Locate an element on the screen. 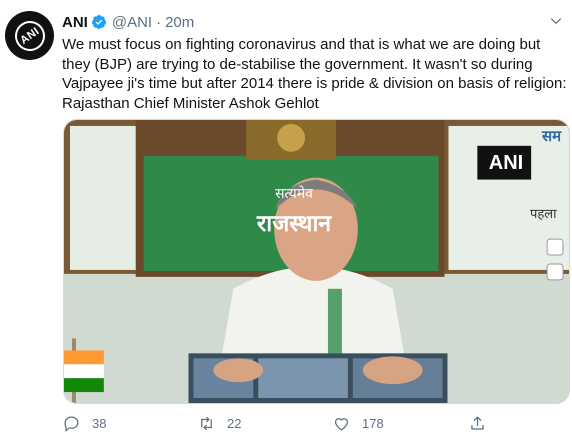  side-text-bottom: पहला is located at coordinates (543, 214).